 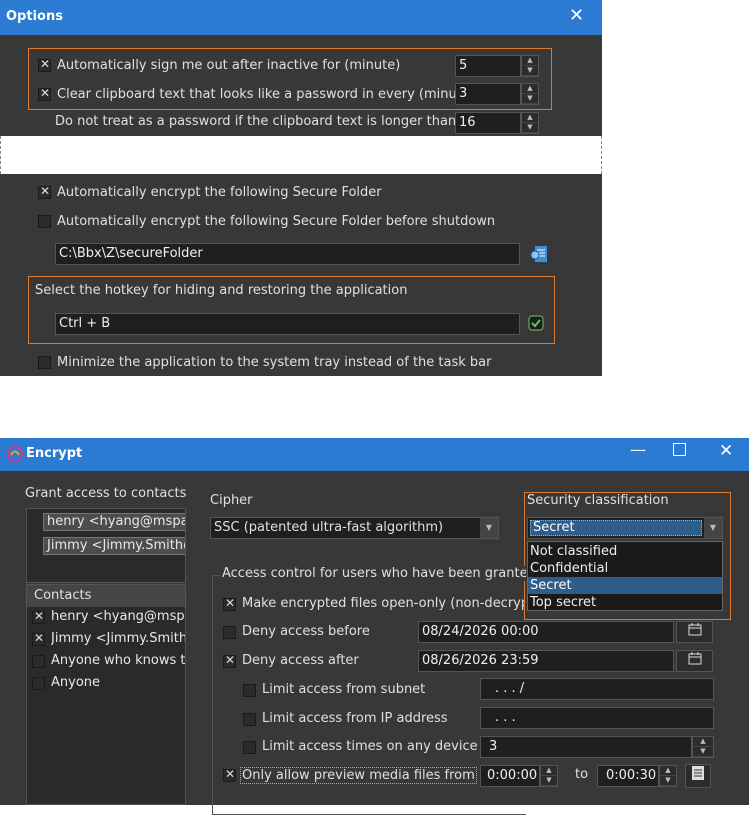 I want to click on preview-checkbox, so click(x=229, y=774).